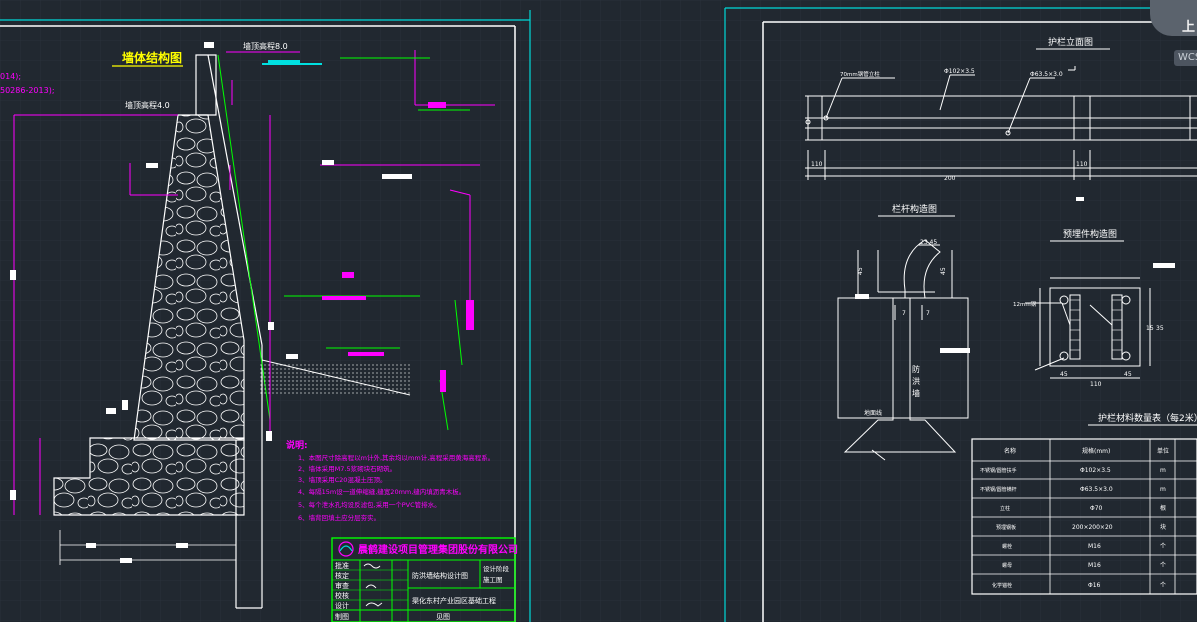 This screenshot has width=1197, height=622. Describe the element at coordinates (1002, 585) in the screenshot. I see `table-cell: 化学锚栓` at that location.